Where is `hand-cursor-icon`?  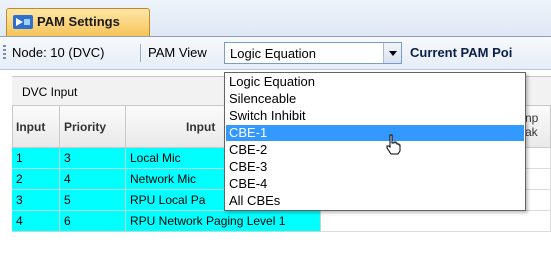 hand-cursor-icon is located at coordinates (393, 144).